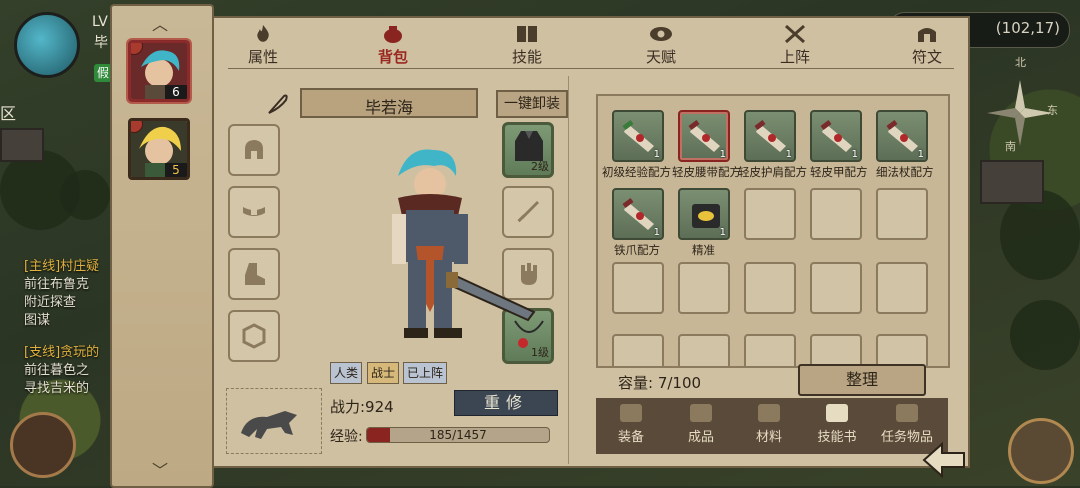 This screenshot has width=1080, height=488. I want to click on boots-slot, so click(254, 274).